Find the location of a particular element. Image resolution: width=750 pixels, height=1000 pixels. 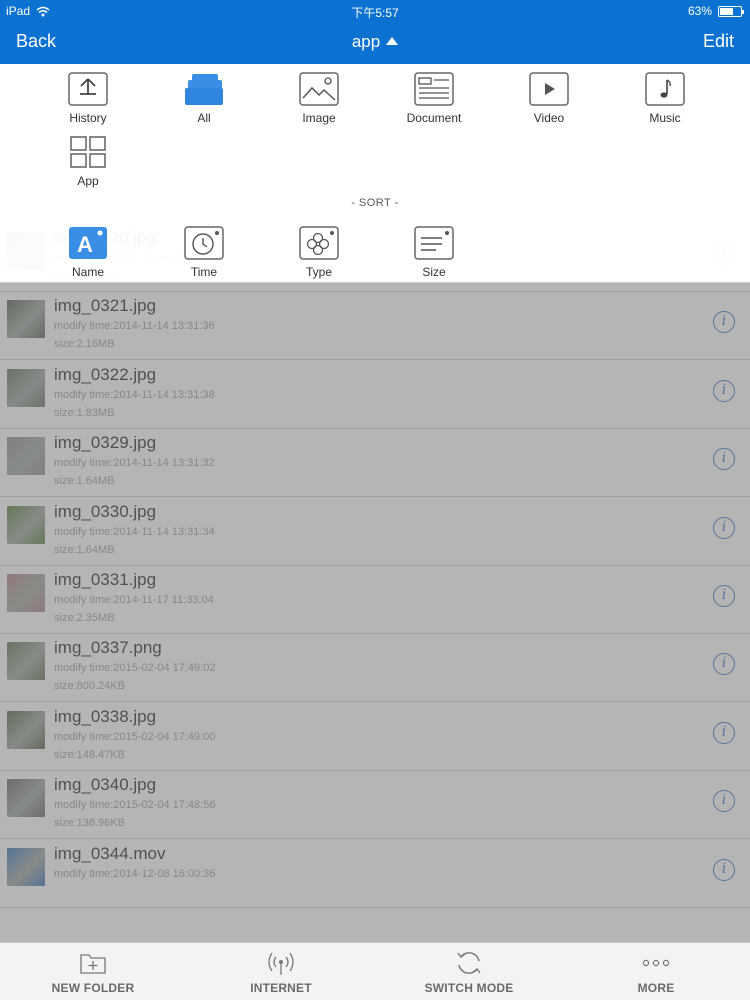

file-name: img_0338.jpg is located at coordinates (105, 716).